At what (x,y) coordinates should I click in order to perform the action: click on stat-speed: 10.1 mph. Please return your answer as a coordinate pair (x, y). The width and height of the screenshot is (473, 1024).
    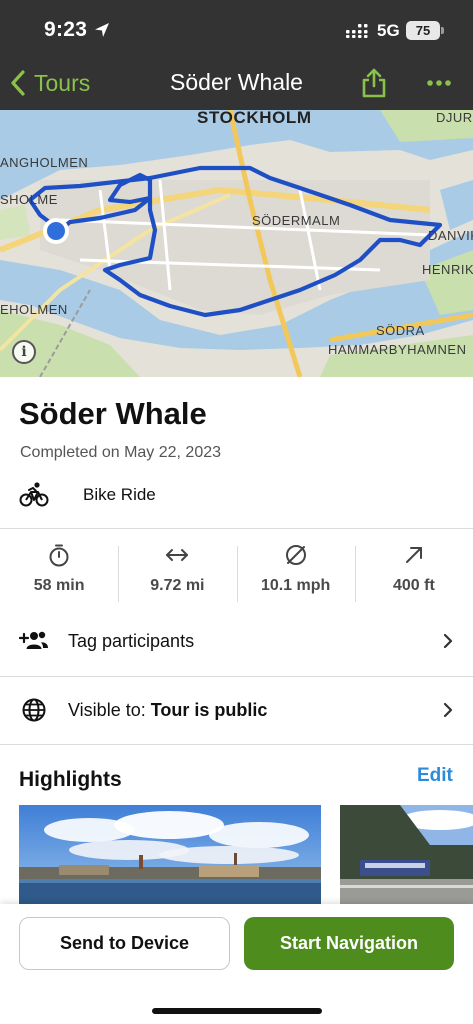
    Looking at the image, I should click on (295, 574).